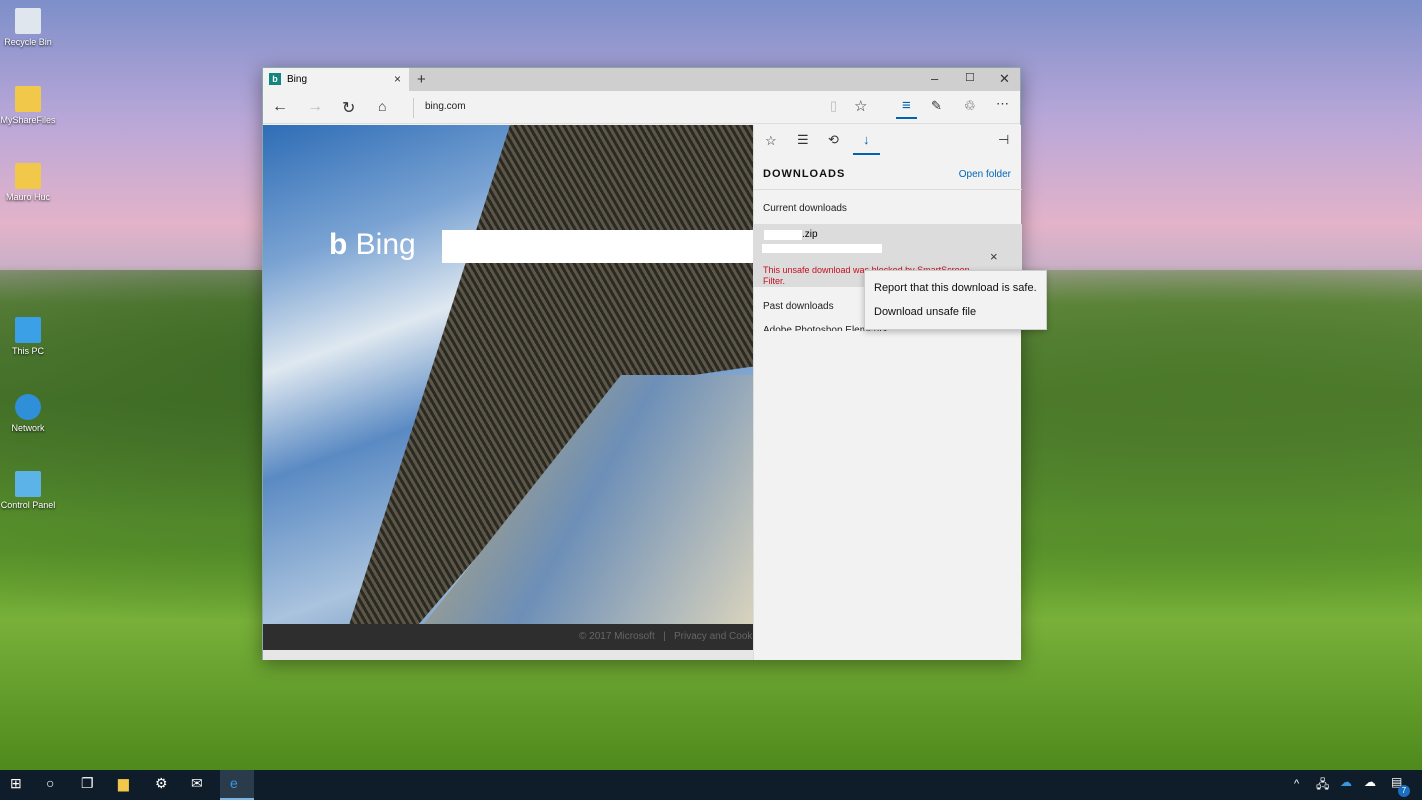 This screenshot has width=1422, height=800. I want to click on privacy-link: Privacy and Cook, so click(713, 636).